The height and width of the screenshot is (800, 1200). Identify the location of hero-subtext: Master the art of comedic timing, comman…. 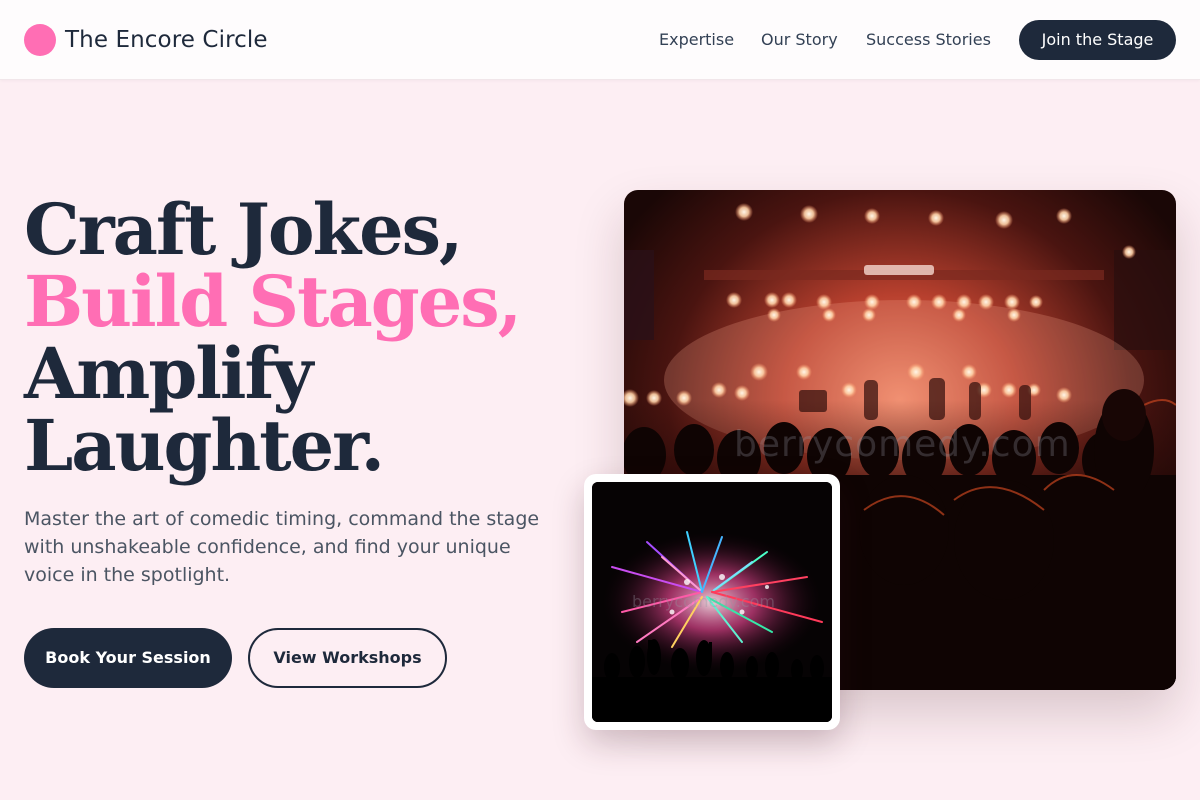
(282, 547).